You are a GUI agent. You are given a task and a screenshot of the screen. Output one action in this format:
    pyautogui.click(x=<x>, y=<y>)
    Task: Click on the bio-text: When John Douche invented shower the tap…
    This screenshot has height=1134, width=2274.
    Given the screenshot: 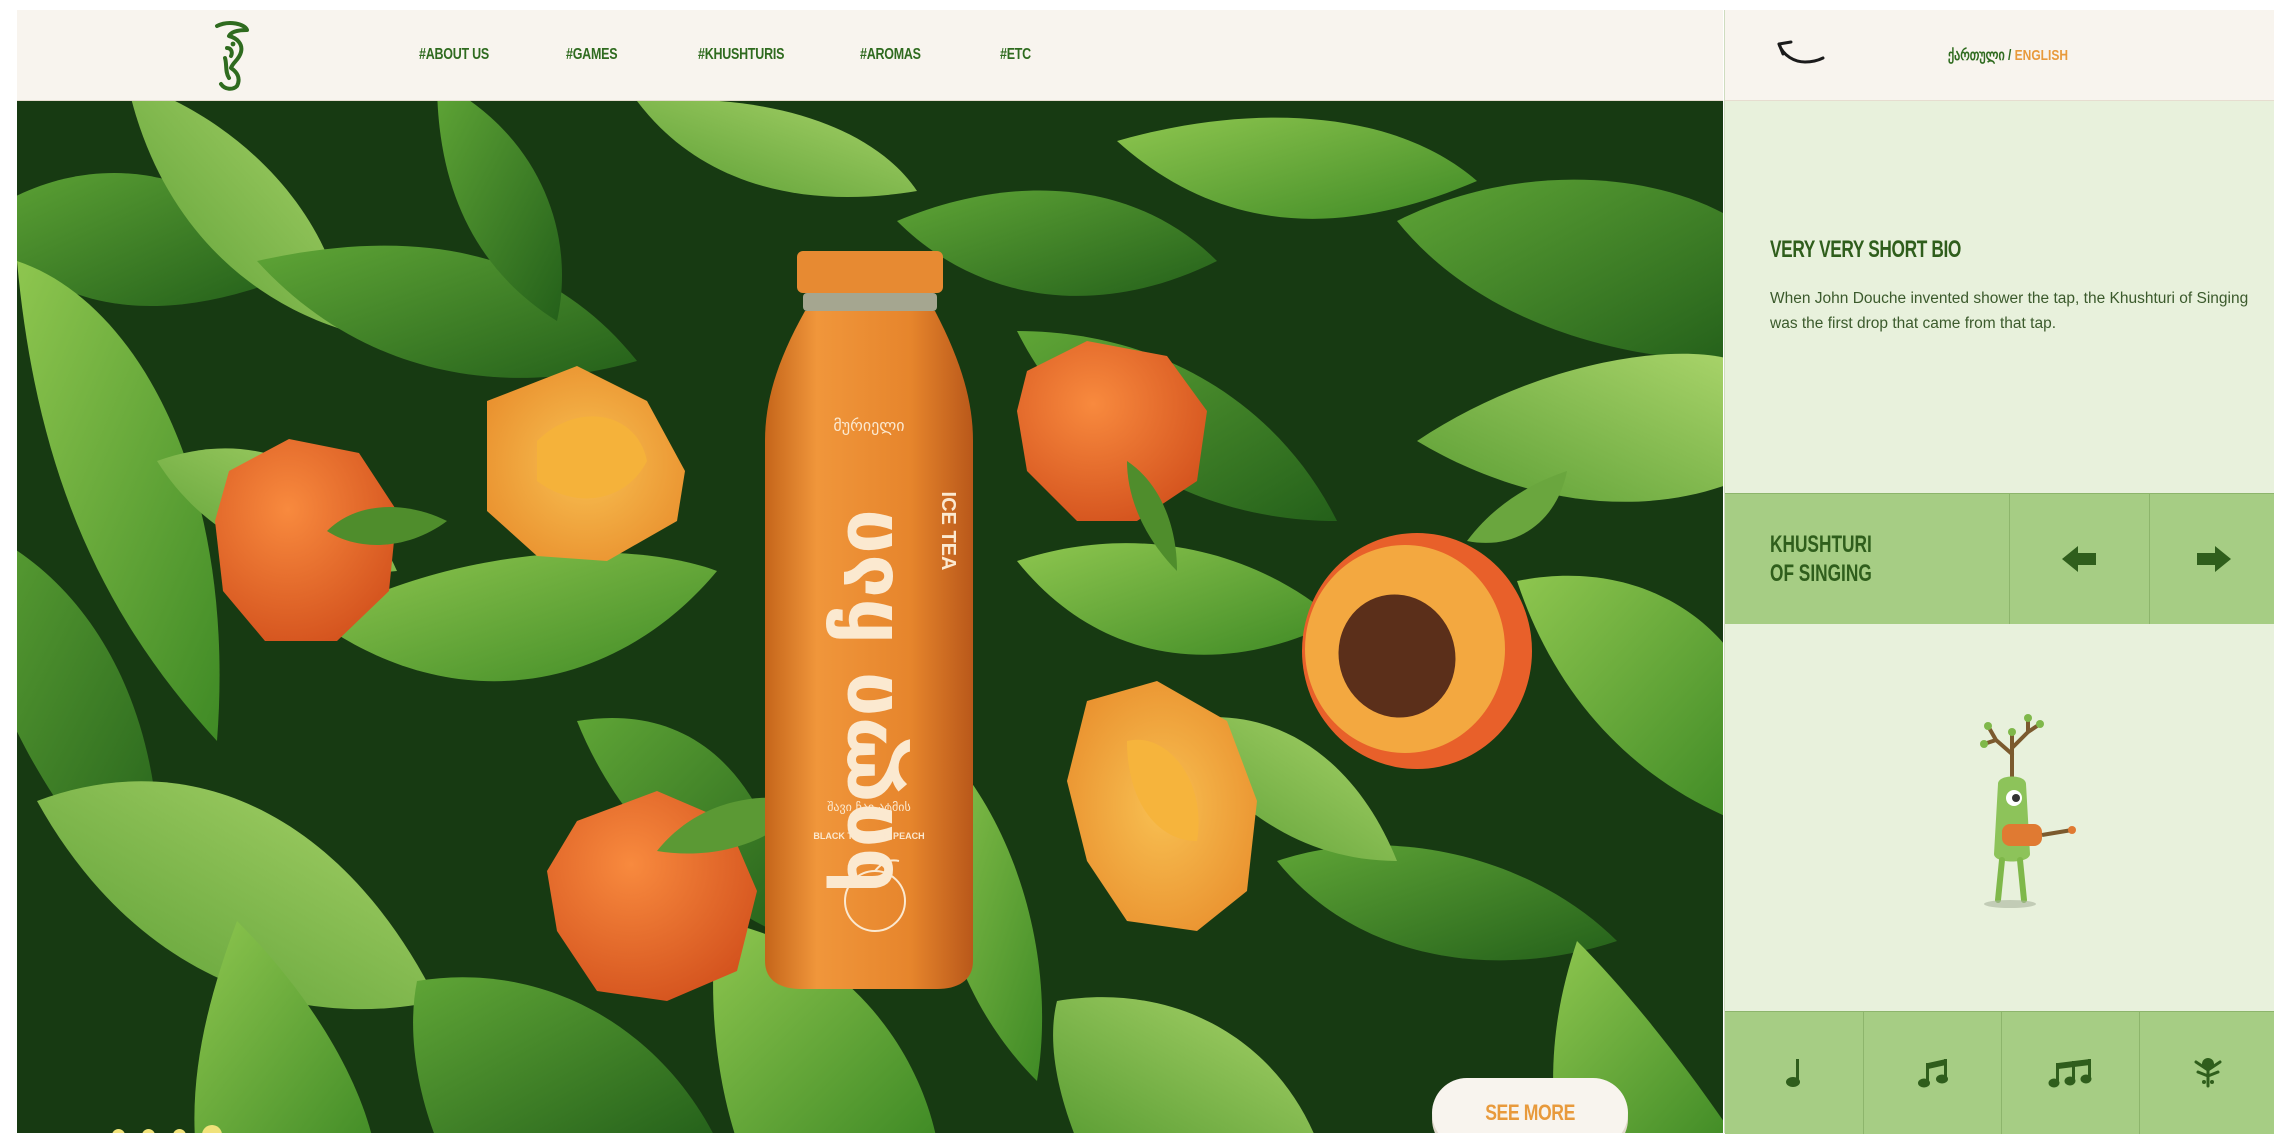 What is the action you would take?
    pyautogui.click(x=2009, y=311)
    